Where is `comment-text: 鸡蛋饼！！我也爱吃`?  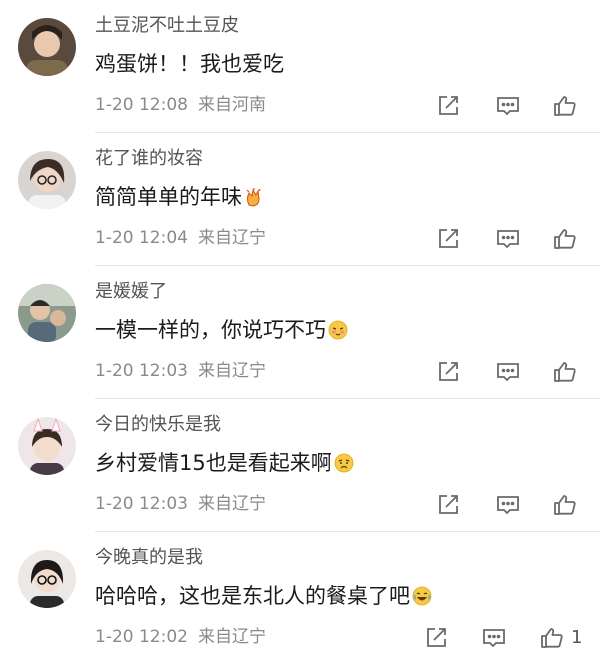
comment-text: 鸡蛋饼！！我也爱吃 is located at coordinates (189, 64).